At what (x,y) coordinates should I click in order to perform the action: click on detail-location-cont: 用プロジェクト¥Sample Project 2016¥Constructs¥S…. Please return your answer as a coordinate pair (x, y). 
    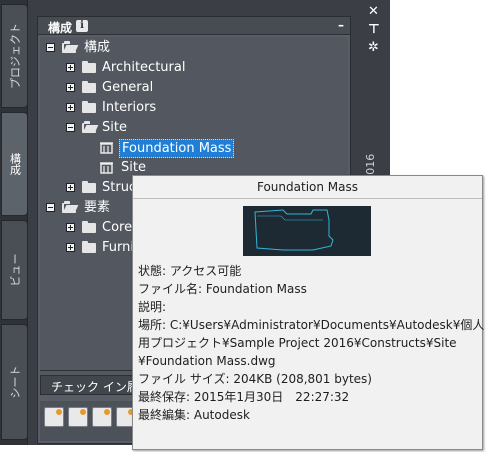
    Looking at the image, I should click on (297, 343).